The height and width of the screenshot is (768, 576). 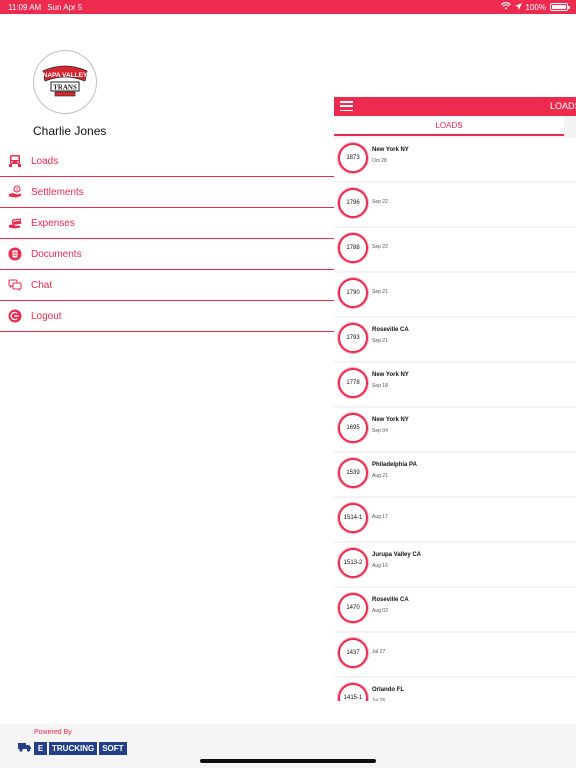 What do you see at coordinates (57, 192) in the screenshot?
I see `menu-item-label: Settlements` at bounding box center [57, 192].